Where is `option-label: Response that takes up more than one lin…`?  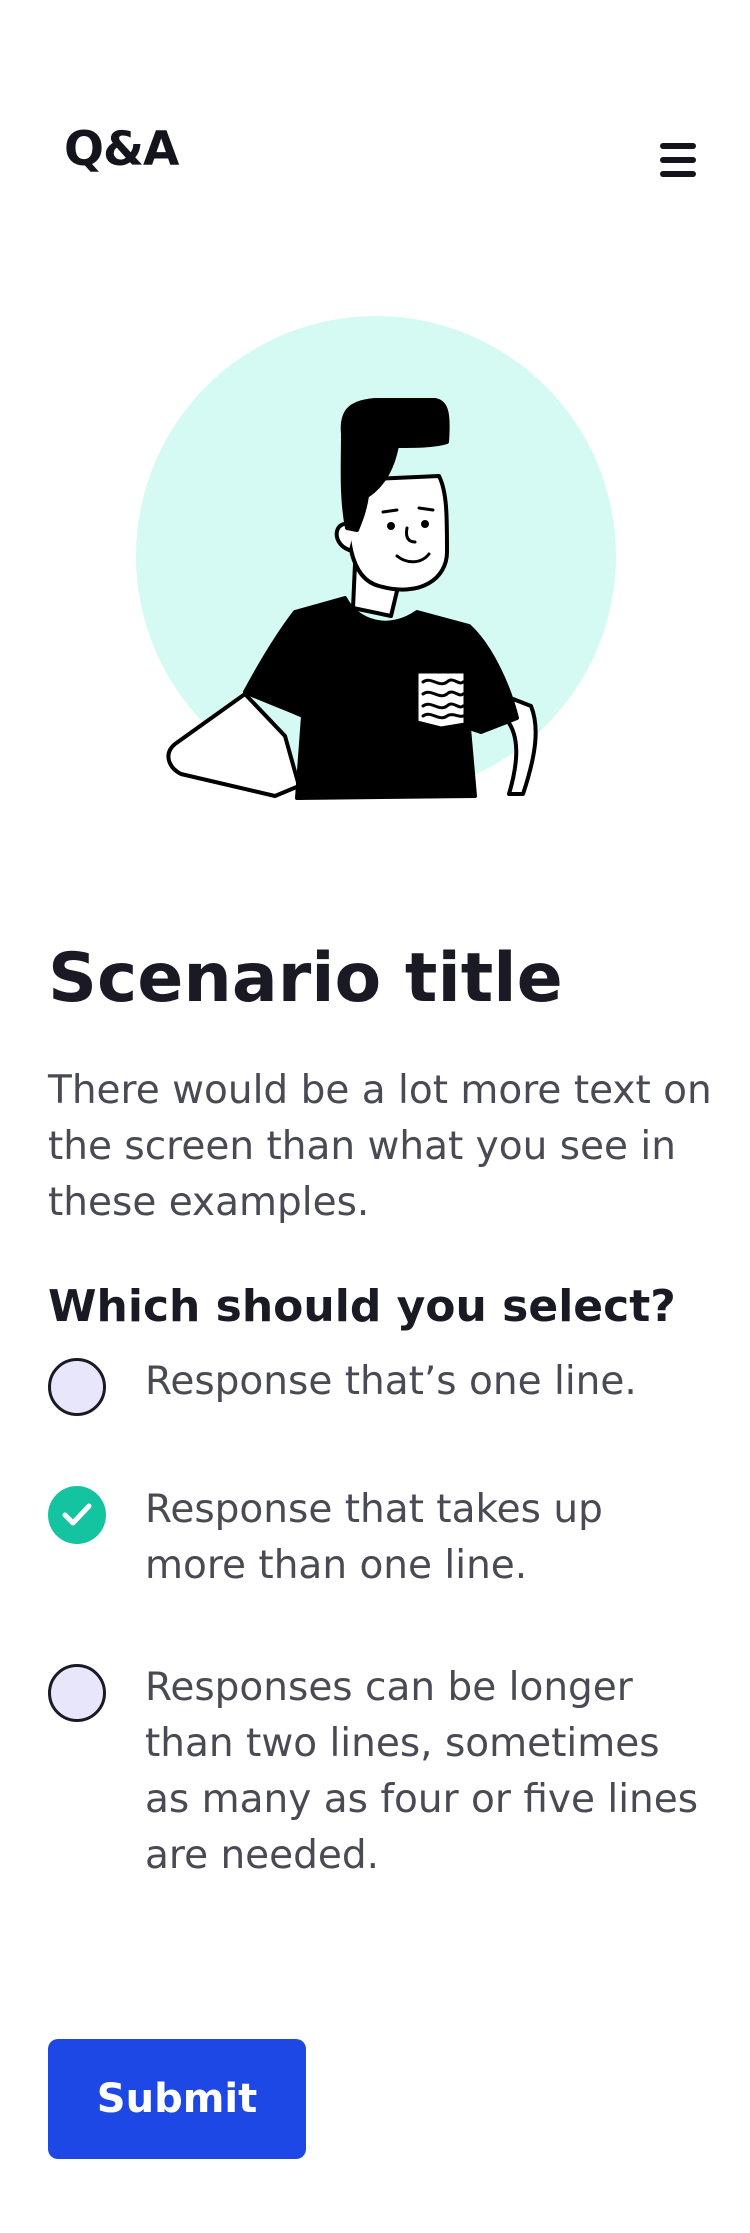 option-label: Response that takes up more than one lin… is located at coordinates (374, 1537).